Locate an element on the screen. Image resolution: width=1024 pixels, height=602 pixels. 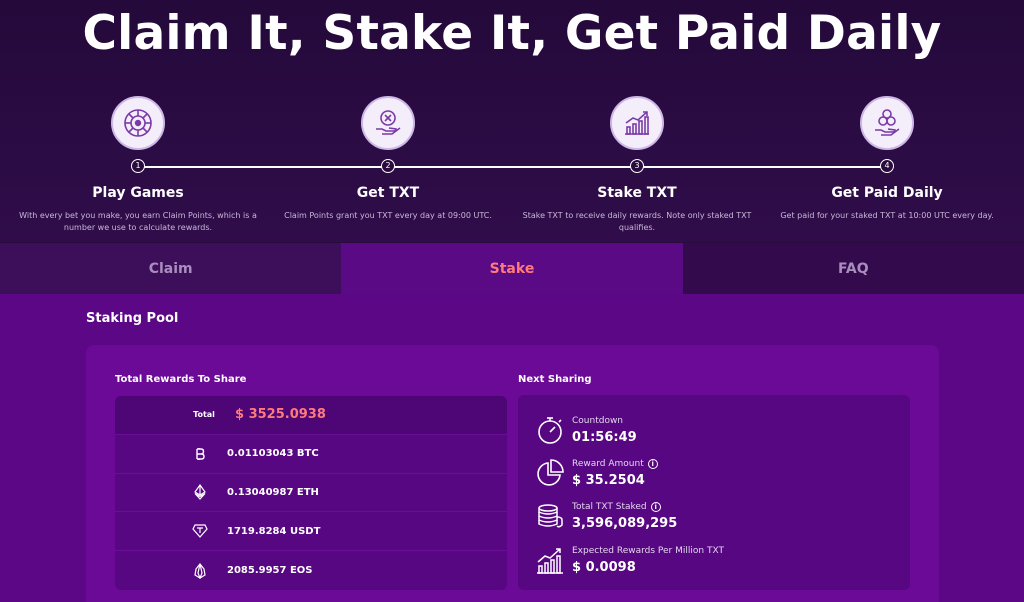
step-title: Get Paid Daily is located at coordinates (887, 193).